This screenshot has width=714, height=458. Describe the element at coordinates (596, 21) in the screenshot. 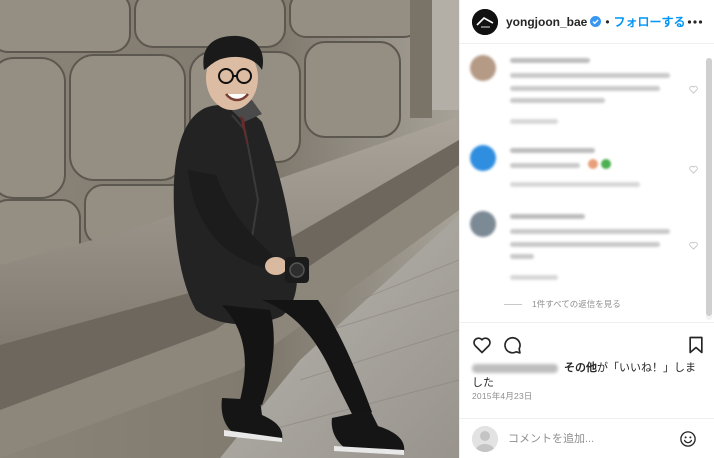

I see `verified-badge-icon` at that location.